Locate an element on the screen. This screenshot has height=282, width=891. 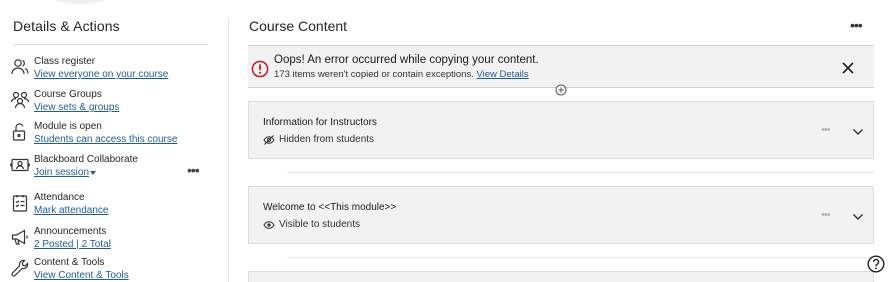
eye-slash-icon is located at coordinates (269, 140).